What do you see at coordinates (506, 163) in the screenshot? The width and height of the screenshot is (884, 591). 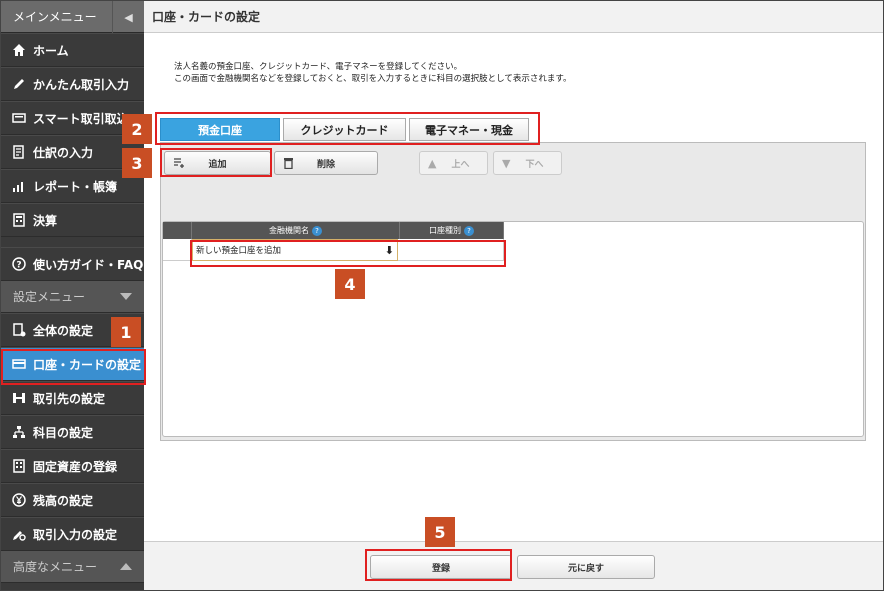 I see `arrow-down-icon: ▼` at bounding box center [506, 163].